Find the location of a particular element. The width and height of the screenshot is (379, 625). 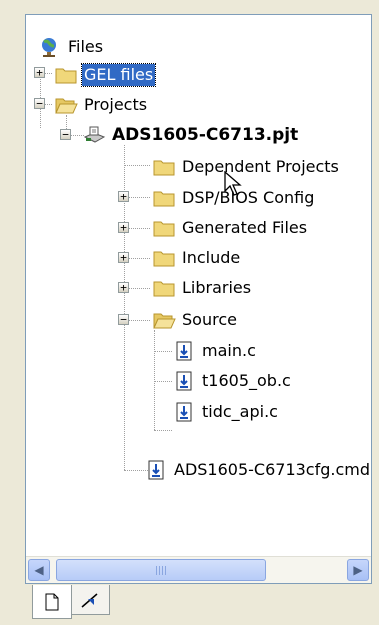

scroll-left-button: ◀ is located at coordinates (39, 570).